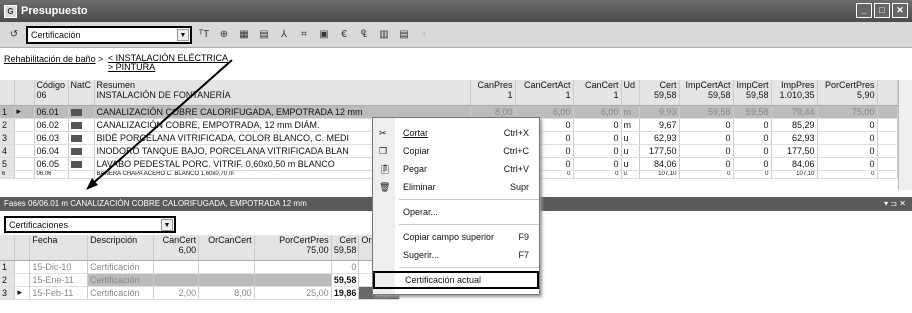  I want to click on menu-item-label: Copiar campo superior, so click(449, 237).